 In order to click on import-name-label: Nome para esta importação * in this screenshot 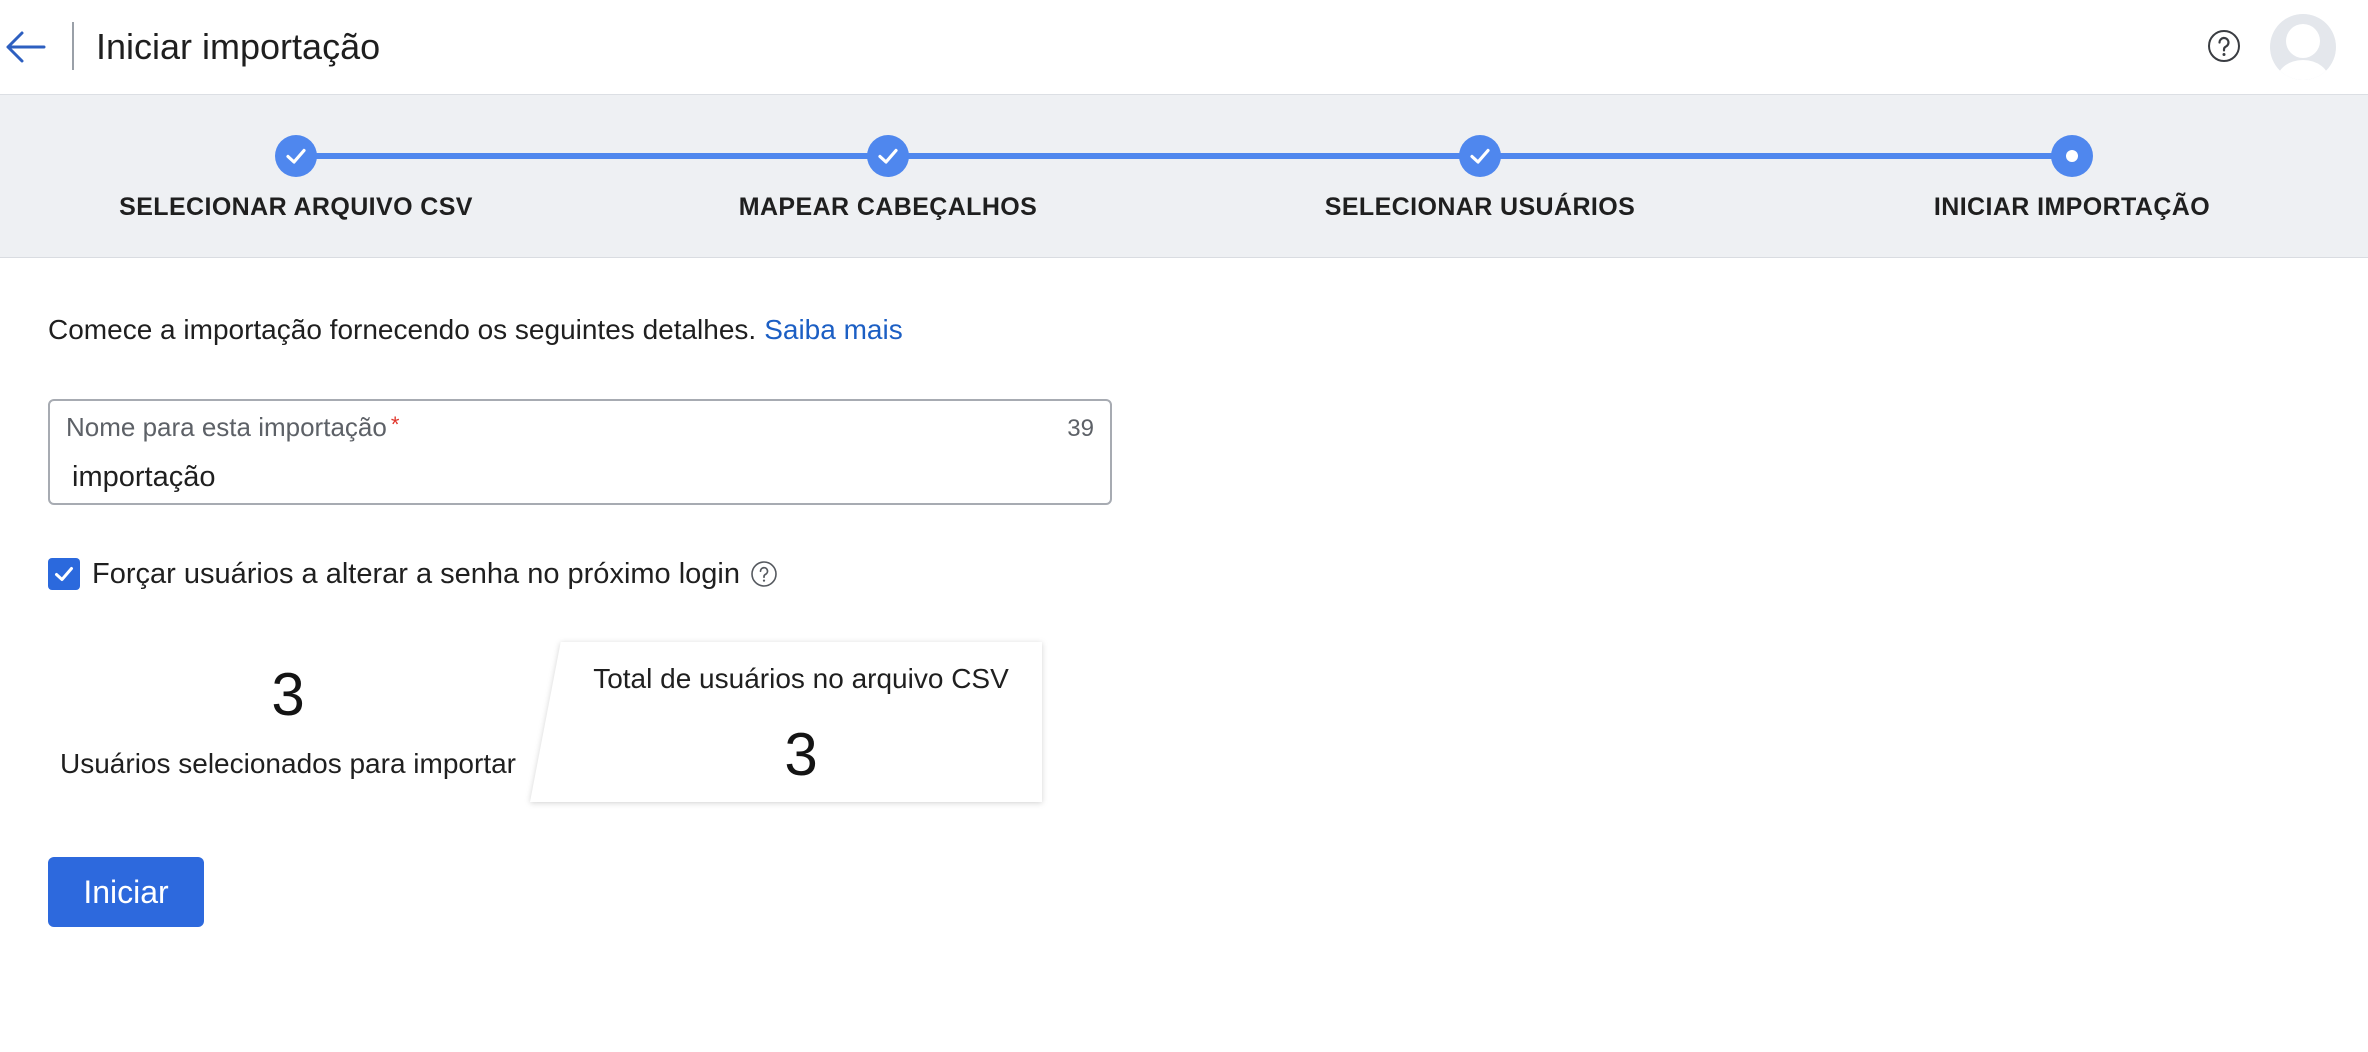, I will do `click(232, 427)`.